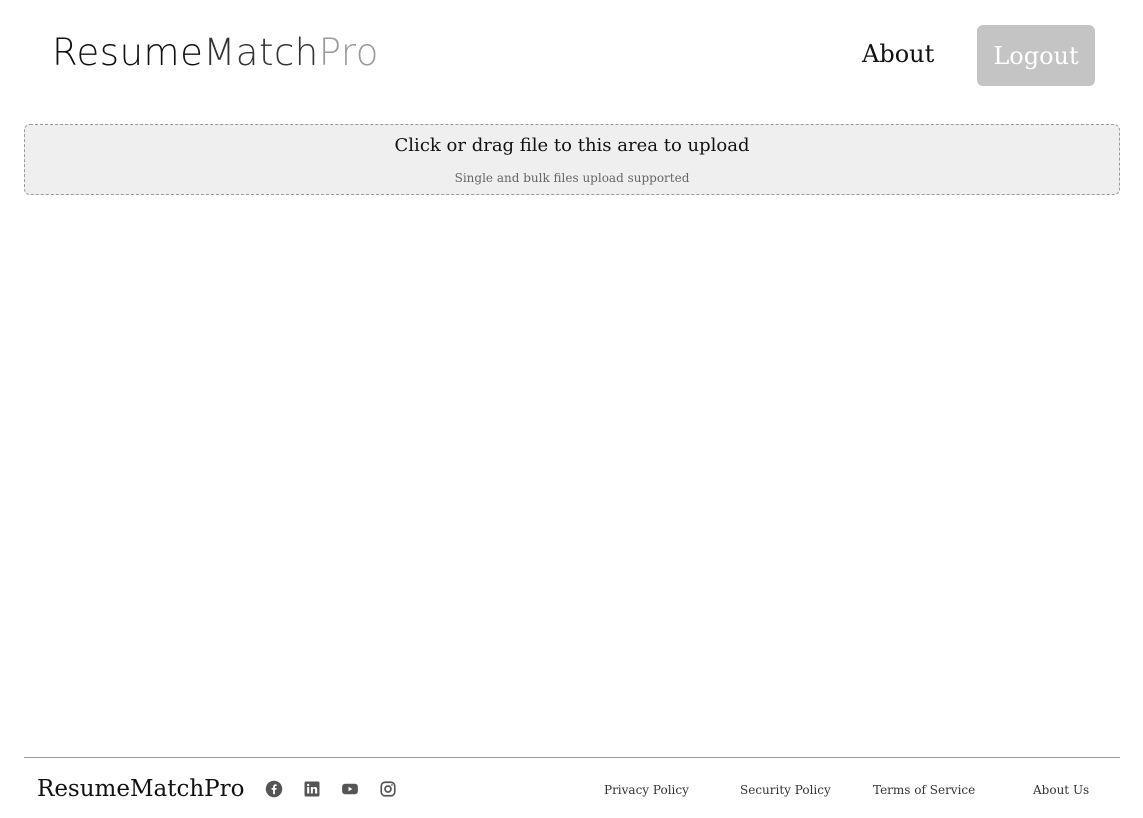 This screenshot has height=818, width=1143. Describe the element at coordinates (274, 789) in the screenshot. I see `facebook-icon` at that location.